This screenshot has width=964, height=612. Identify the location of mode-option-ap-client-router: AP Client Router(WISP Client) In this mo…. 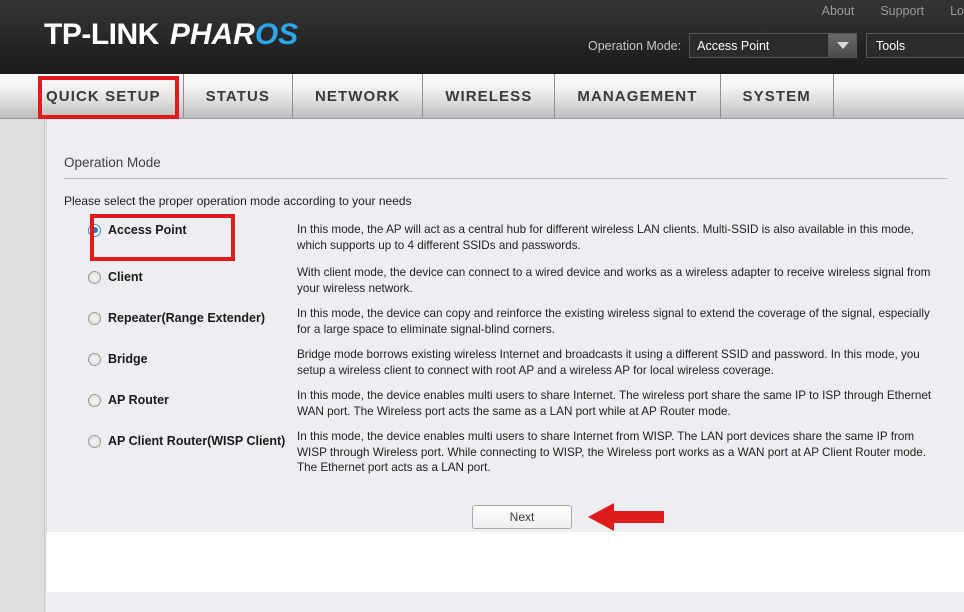
(506, 460).